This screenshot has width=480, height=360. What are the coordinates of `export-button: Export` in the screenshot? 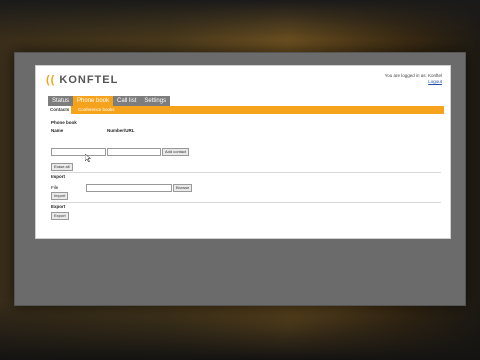 It's located at (60, 216).